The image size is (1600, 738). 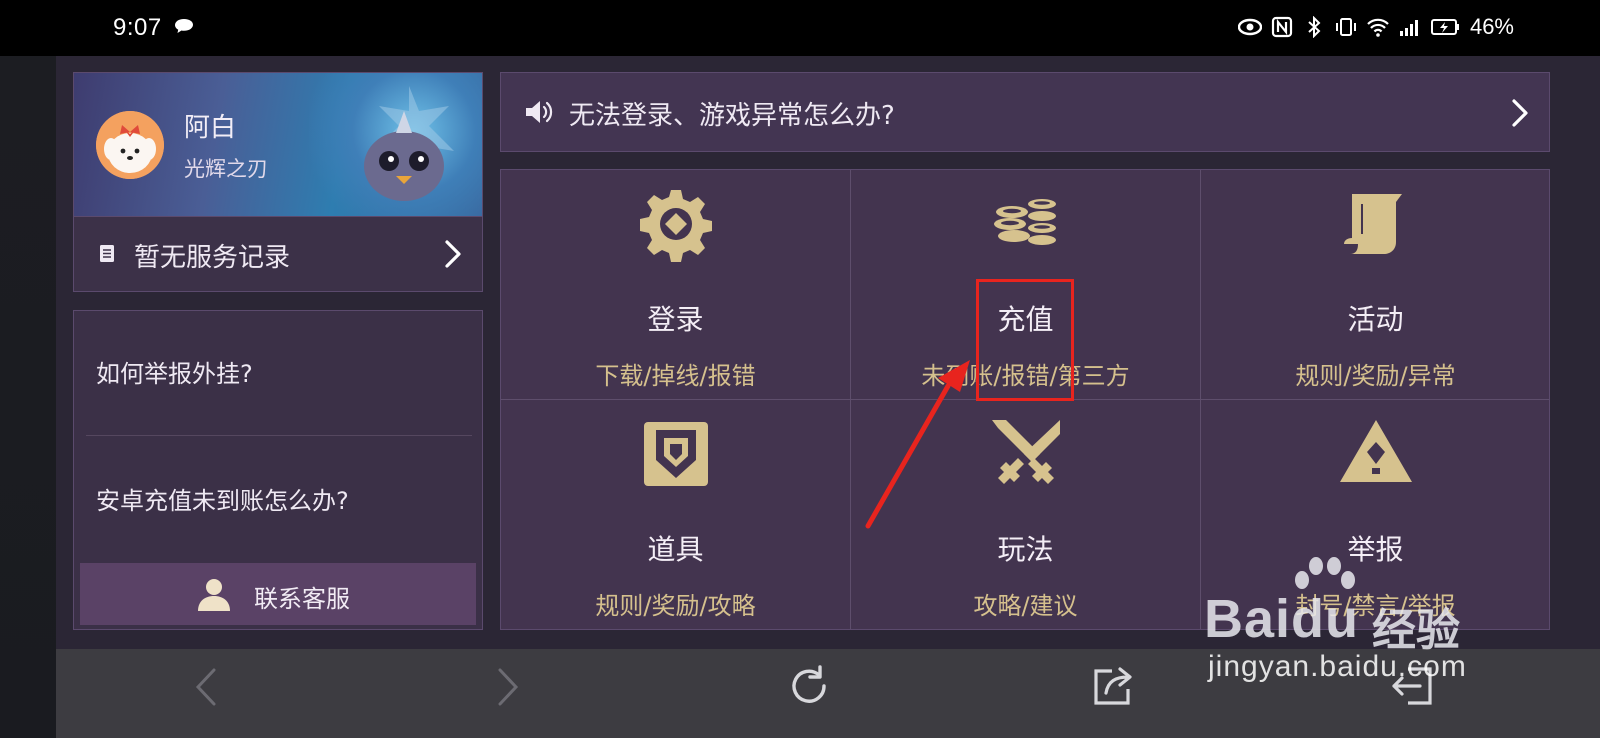 I want to click on avatar, so click(x=130, y=145).